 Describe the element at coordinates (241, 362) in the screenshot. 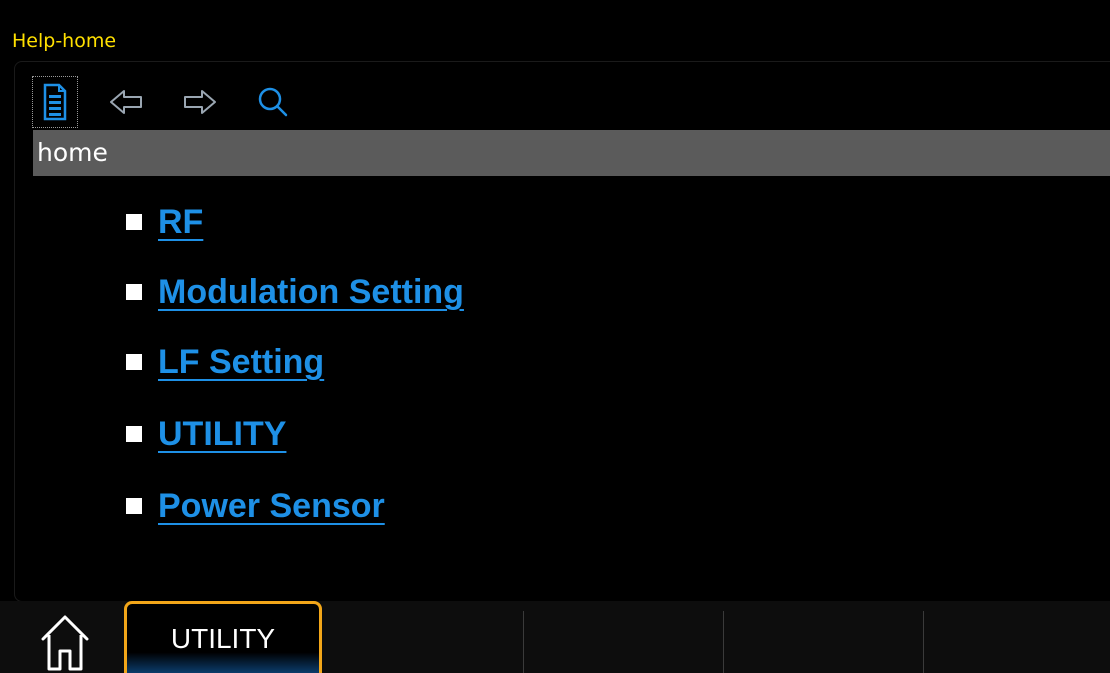

I see `topic-link-lf-setting: LF Setting` at that location.